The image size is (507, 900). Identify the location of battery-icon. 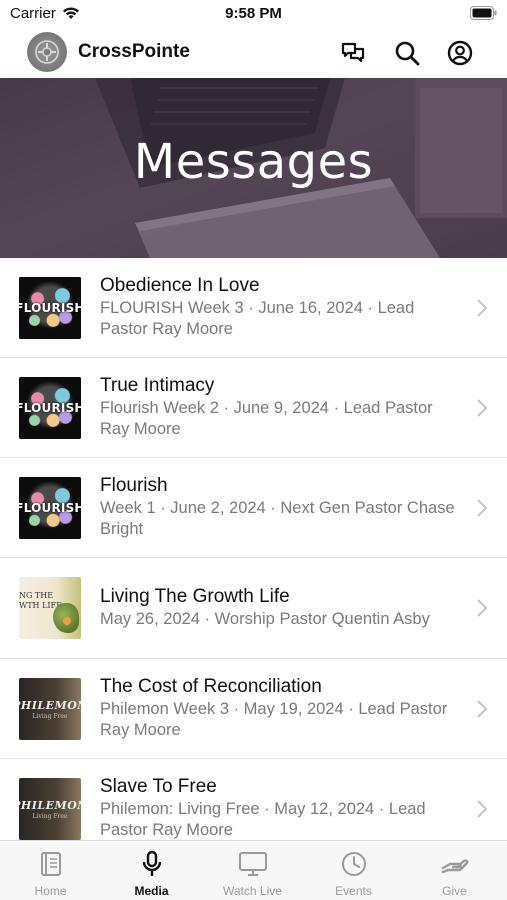
(483, 15).